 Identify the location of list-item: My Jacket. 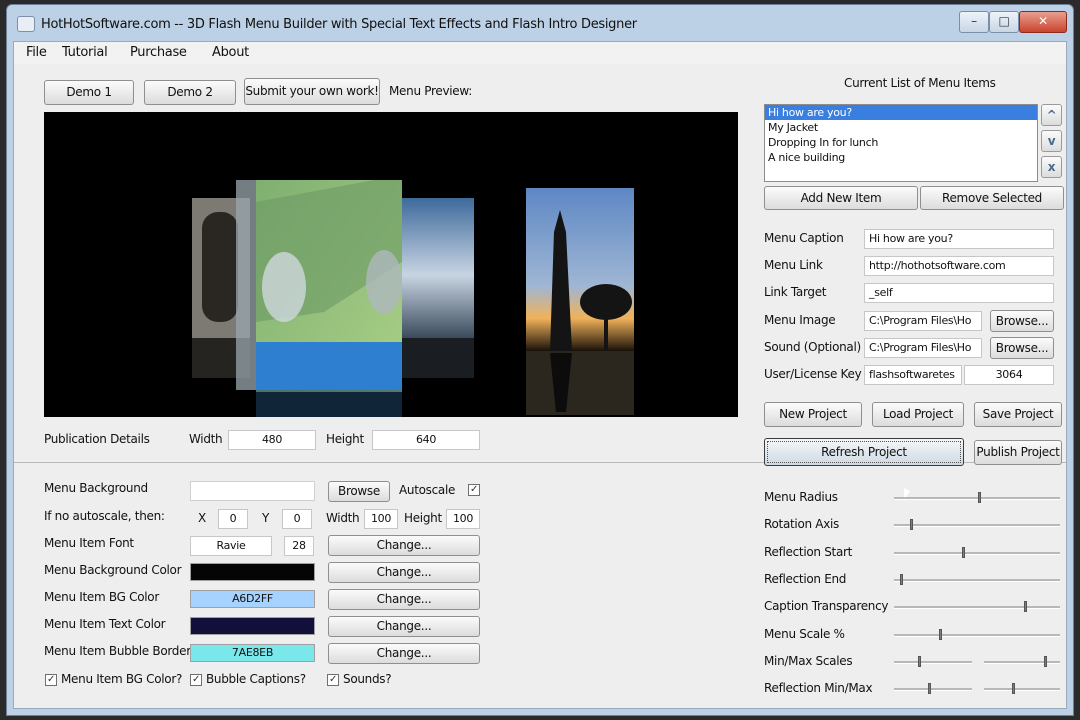
(901, 127).